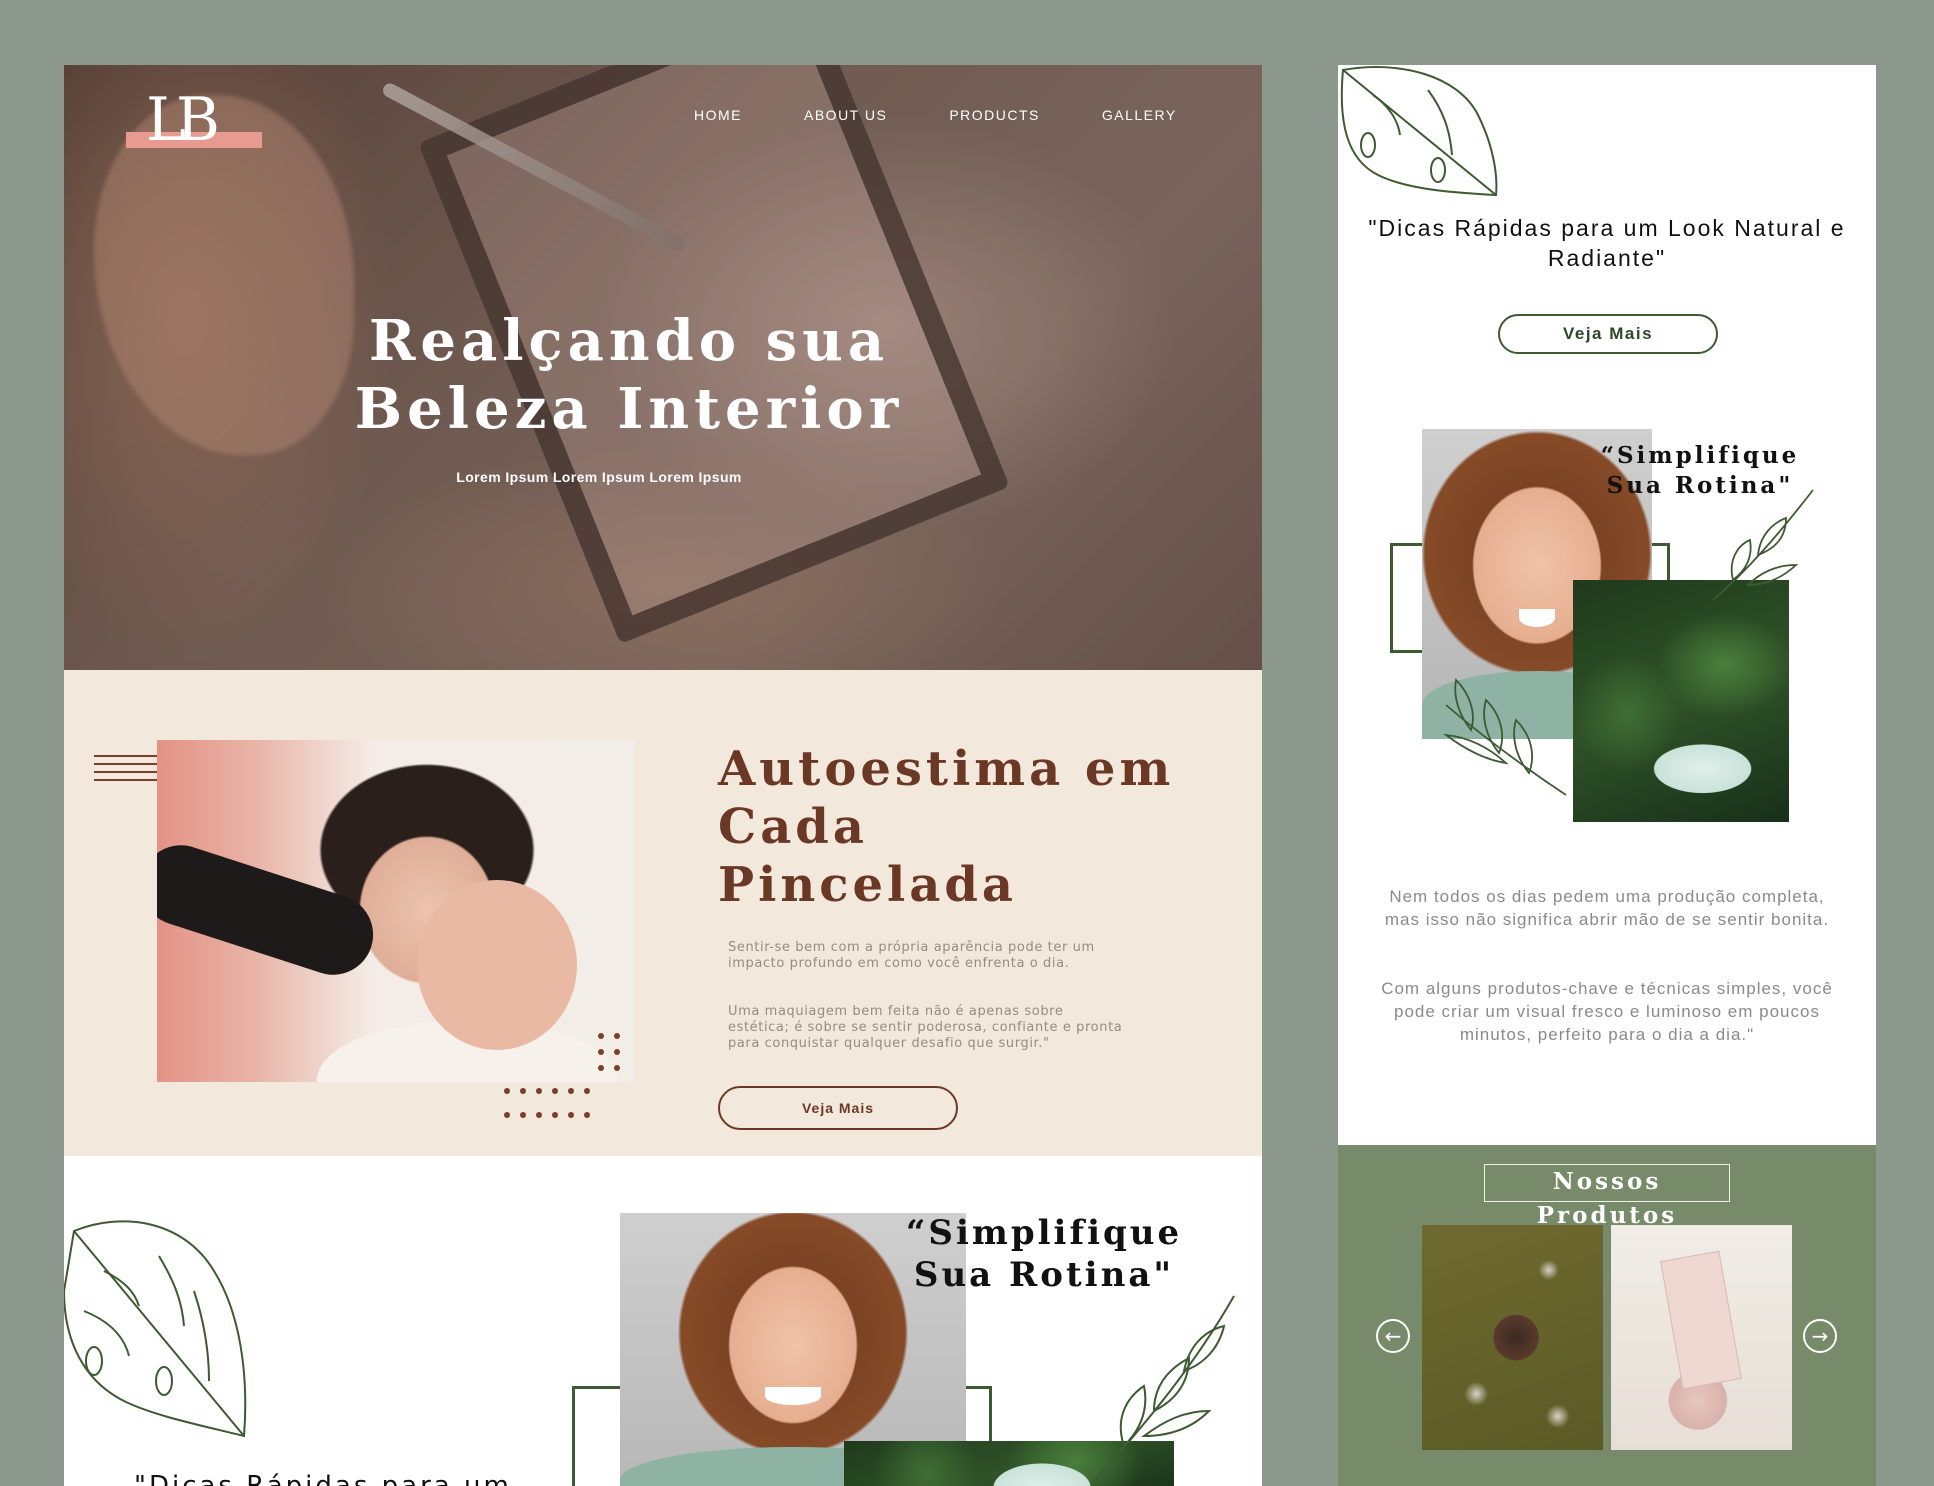 This screenshot has width=1934, height=1486. I want to click on nav-about-us: ABOUT US, so click(845, 115).